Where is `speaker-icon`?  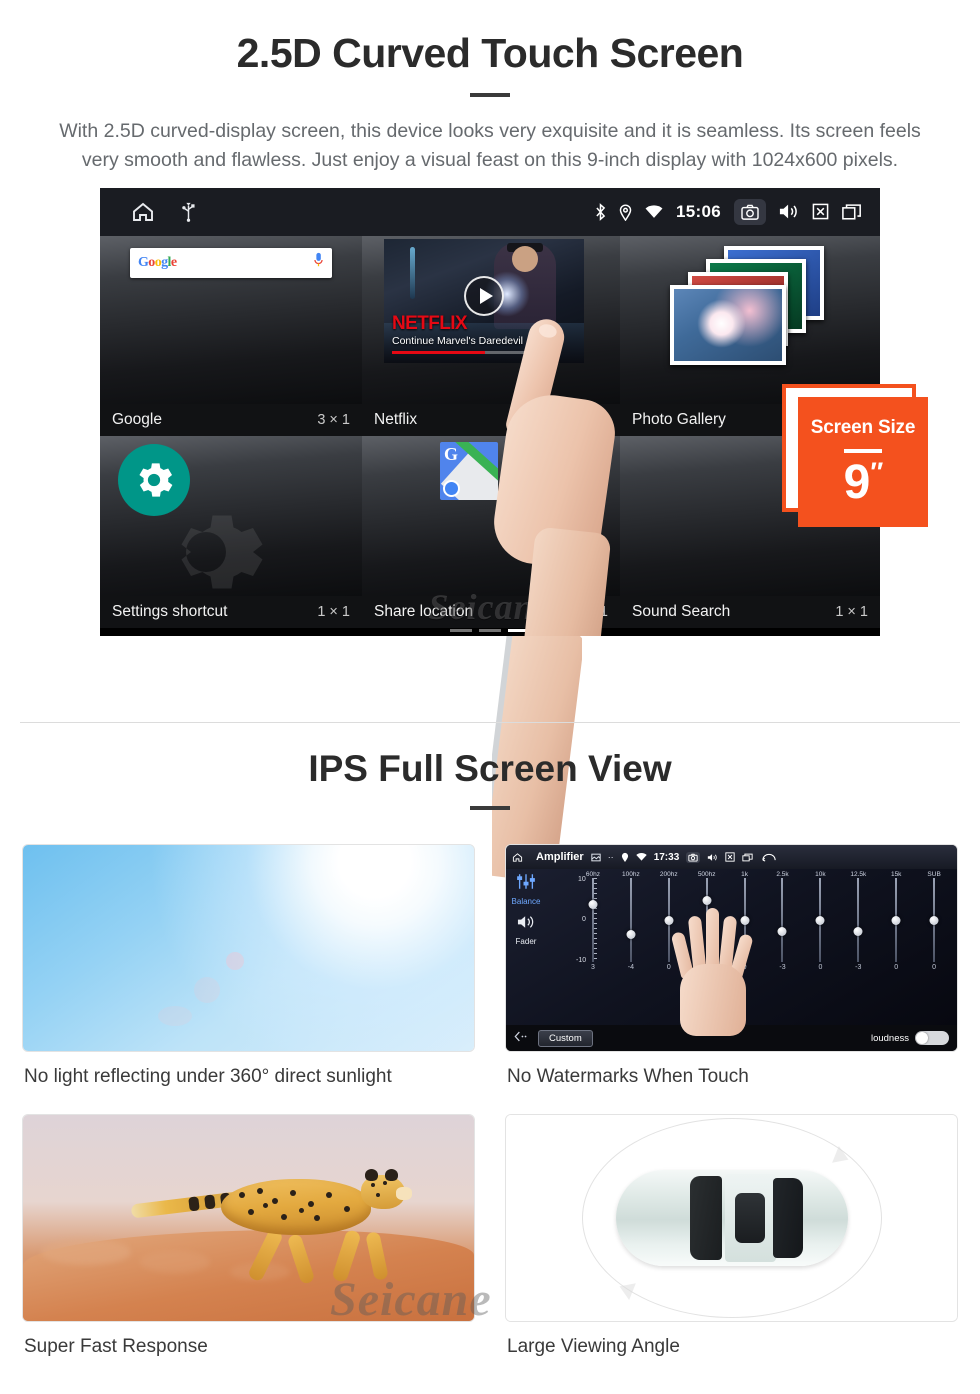
speaker-icon is located at coordinates (526, 924).